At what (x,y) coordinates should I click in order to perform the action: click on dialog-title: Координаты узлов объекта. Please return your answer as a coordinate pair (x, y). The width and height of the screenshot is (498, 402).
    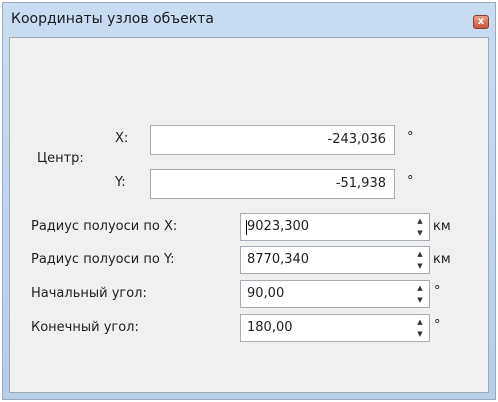
    Looking at the image, I should click on (112, 19).